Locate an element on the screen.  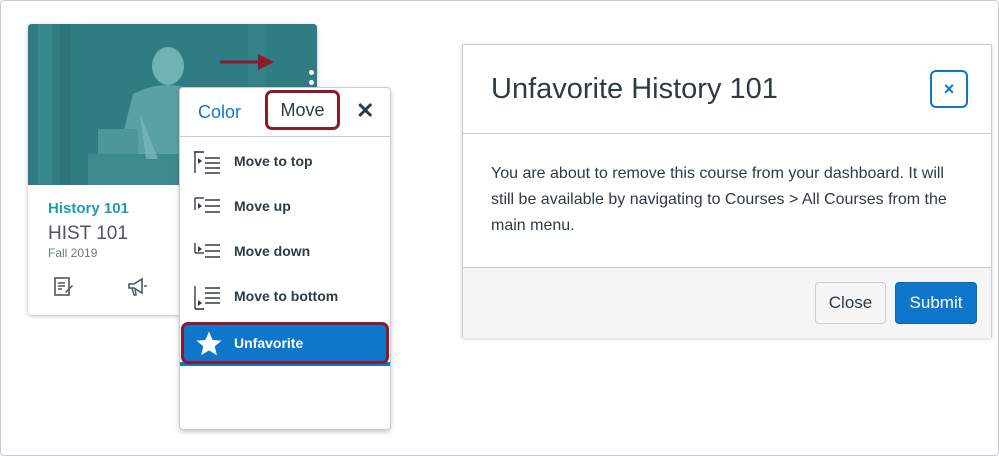
menu-item-unfavorite: Unfavorite is located at coordinates (285, 343).